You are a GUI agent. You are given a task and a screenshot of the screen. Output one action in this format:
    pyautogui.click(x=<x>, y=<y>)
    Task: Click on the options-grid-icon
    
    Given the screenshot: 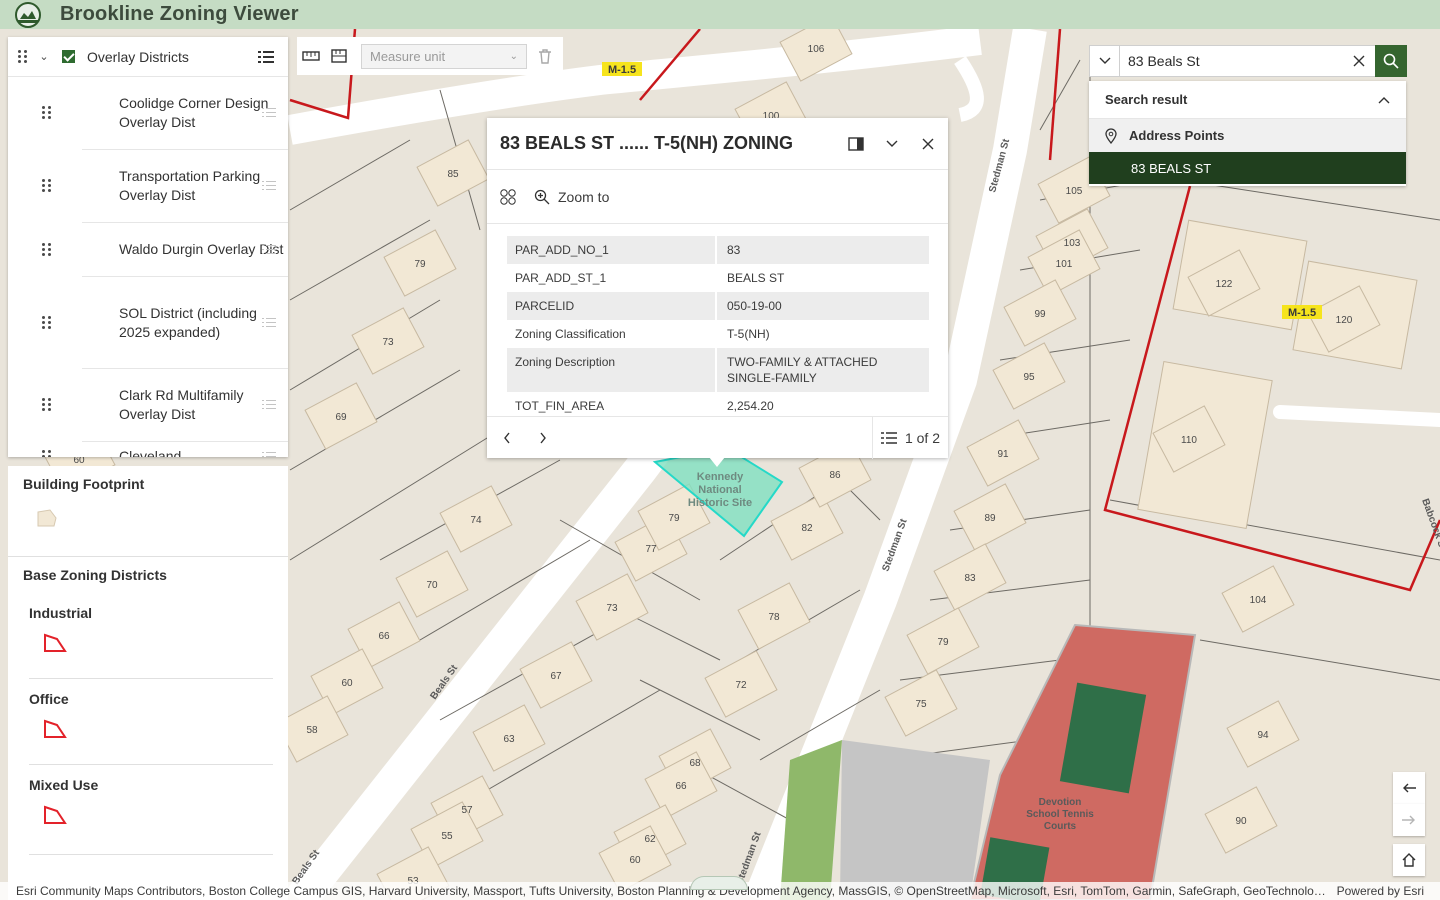 What is the action you would take?
    pyautogui.click(x=508, y=196)
    